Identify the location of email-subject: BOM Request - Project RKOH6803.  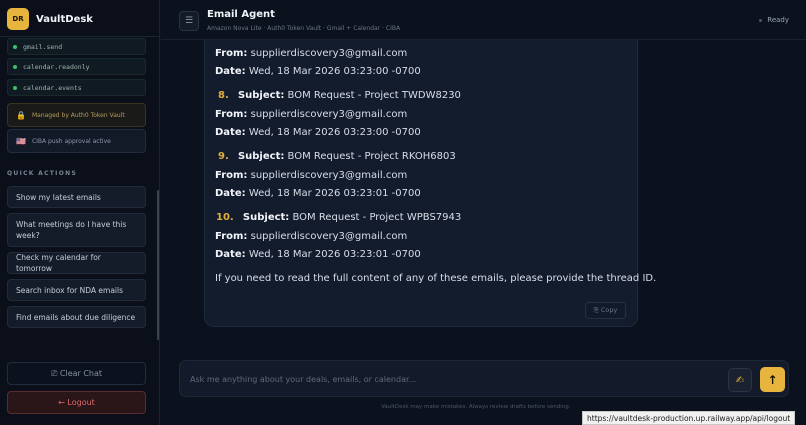
(371, 156).